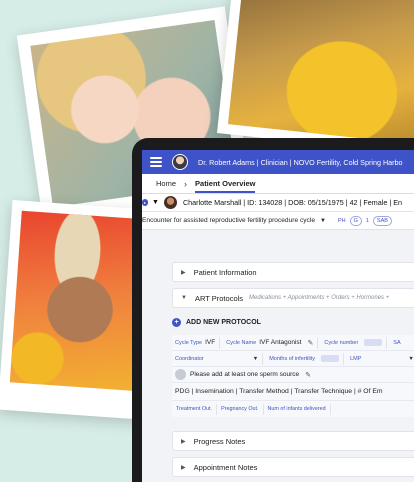 The height and width of the screenshot is (482, 414). Describe the element at coordinates (225, 184) in the screenshot. I see `tab-patient-overview: Patient Overview` at that location.